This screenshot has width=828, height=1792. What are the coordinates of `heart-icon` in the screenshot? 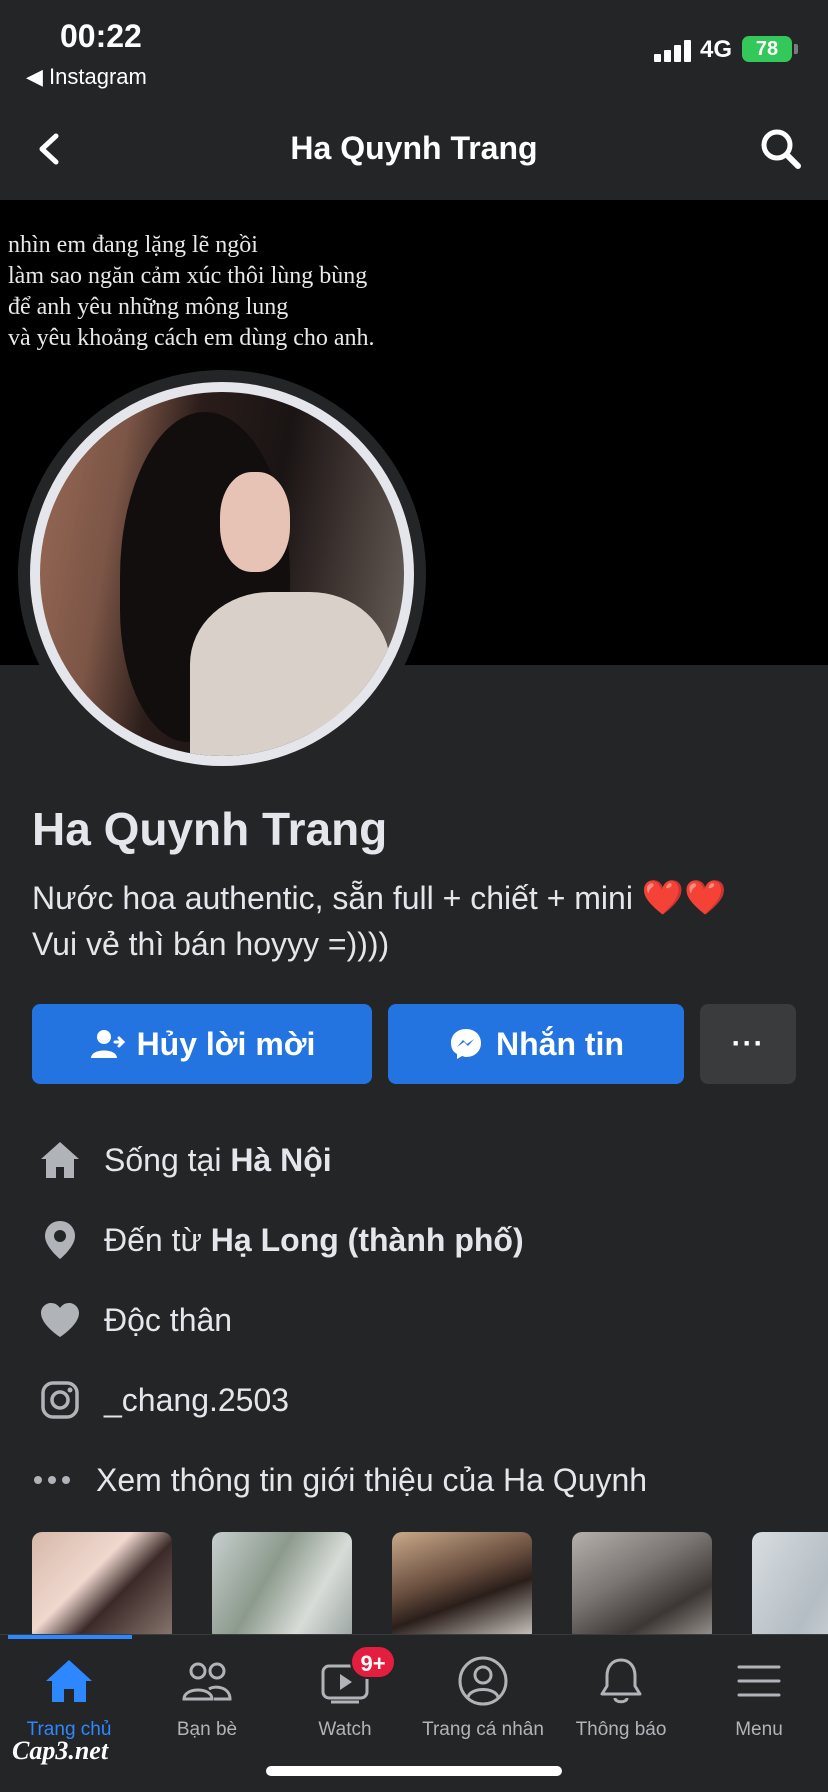 It's located at (60, 1320).